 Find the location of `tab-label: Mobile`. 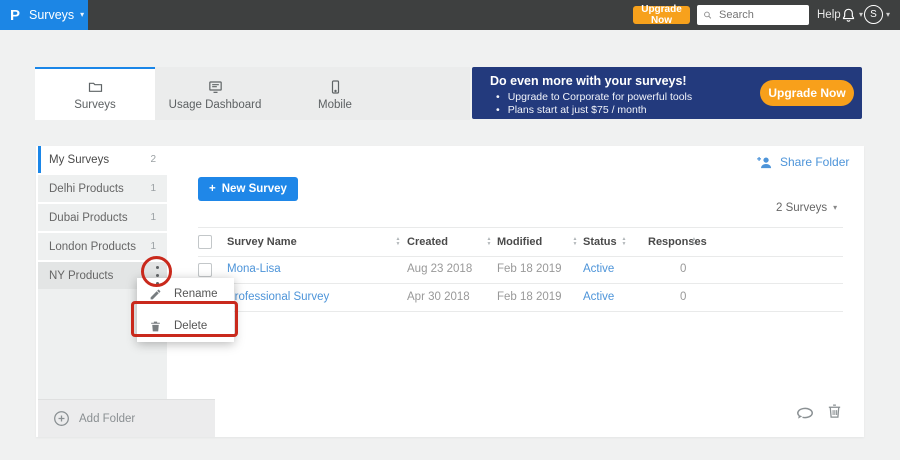

tab-label: Mobile is located at coordinates (335, 104).